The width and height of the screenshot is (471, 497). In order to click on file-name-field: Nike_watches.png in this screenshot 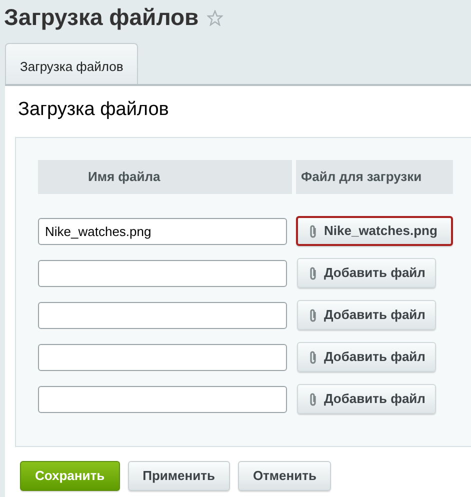, I will do `click(162, 231)`.